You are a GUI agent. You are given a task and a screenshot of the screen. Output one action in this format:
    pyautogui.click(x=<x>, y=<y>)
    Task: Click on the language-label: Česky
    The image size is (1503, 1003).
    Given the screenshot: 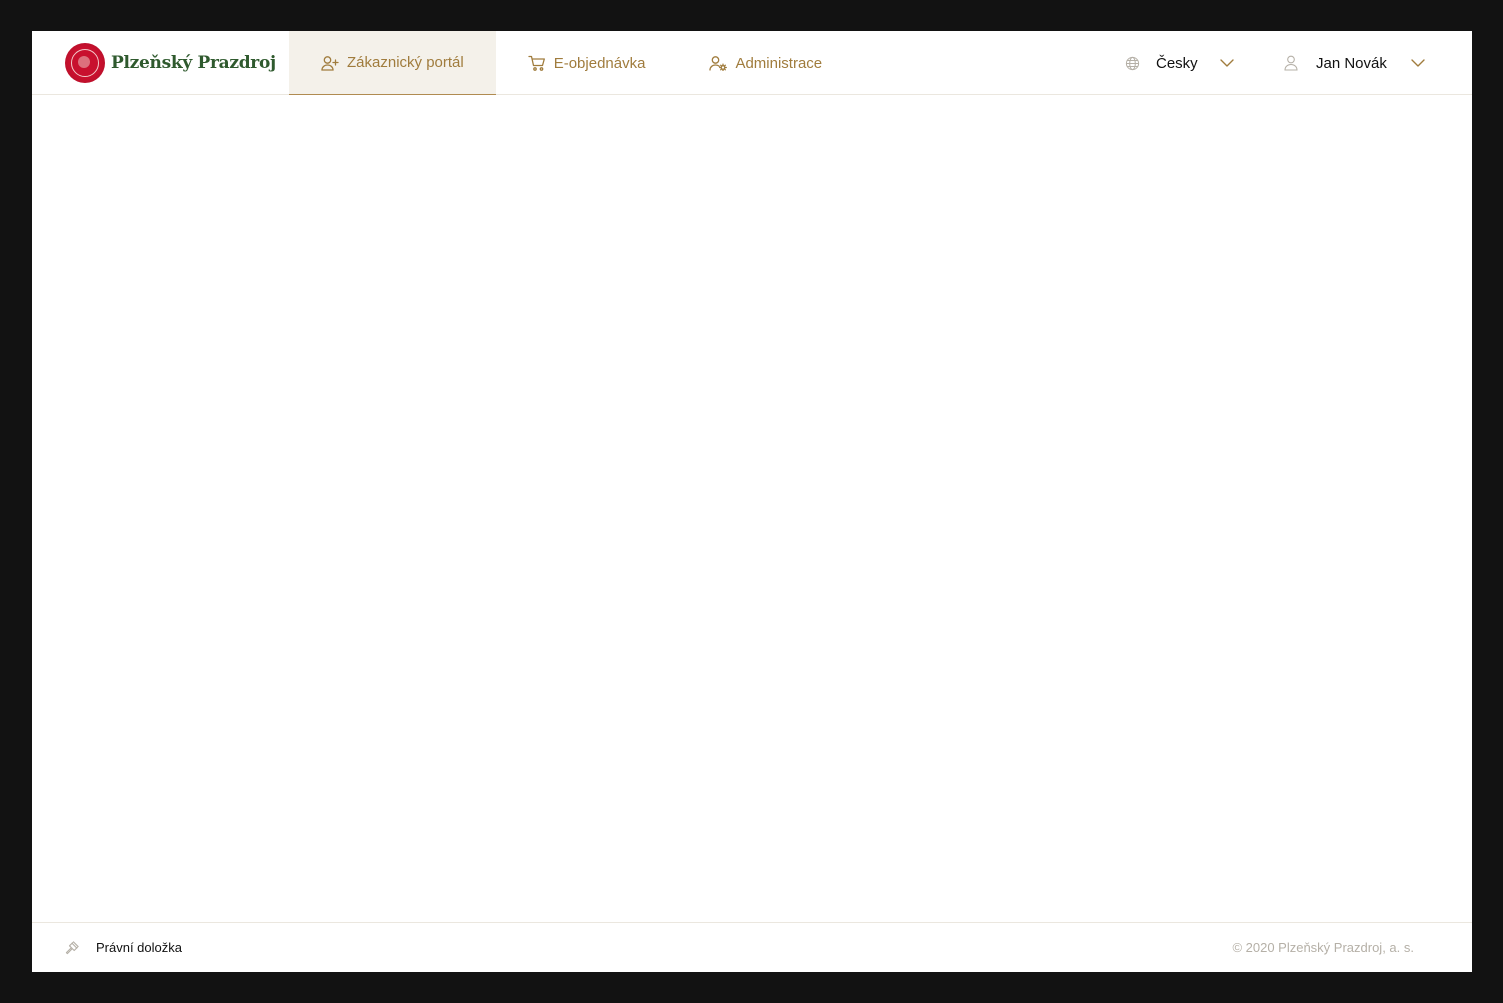 What is the action you would take?
    pyautogui.click(x=1177, y=63)
    